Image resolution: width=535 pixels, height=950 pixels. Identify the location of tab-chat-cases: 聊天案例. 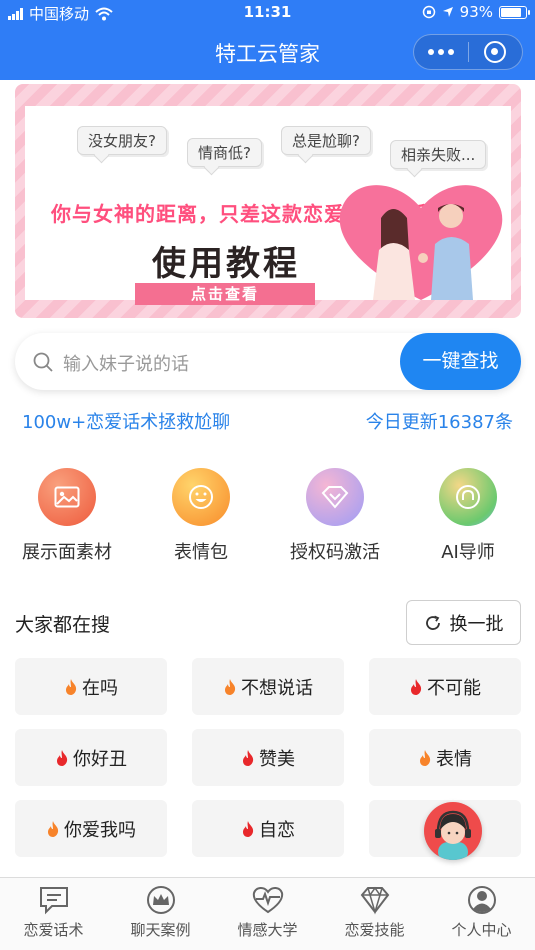
(160, 914).